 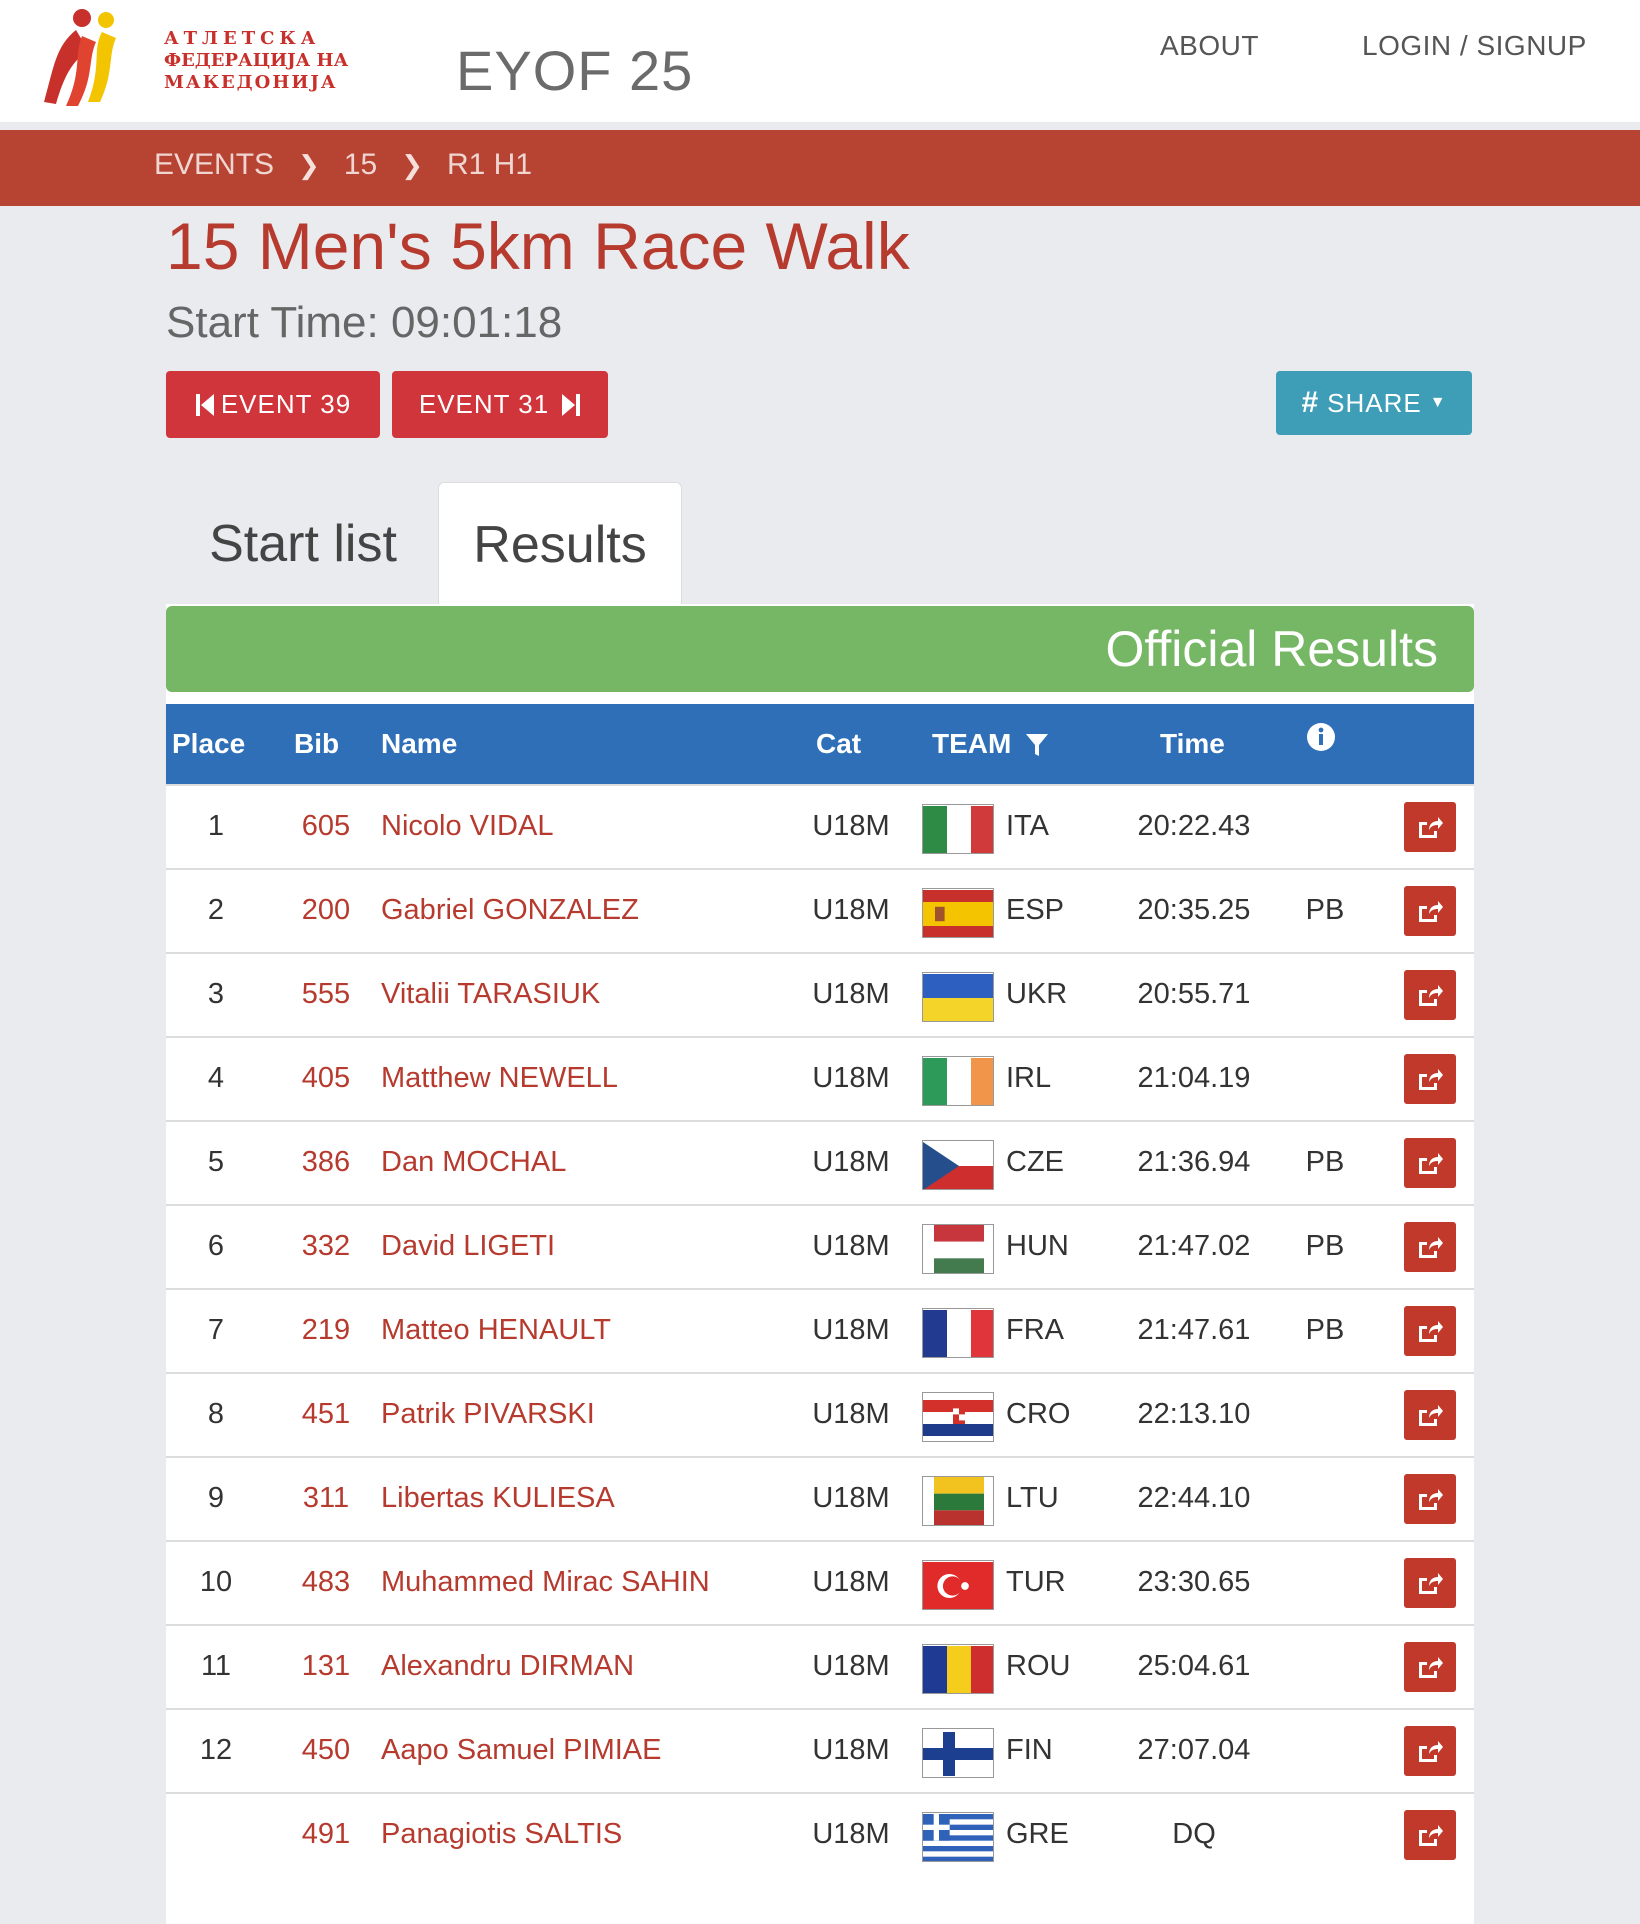 I want to click on time-cell: 22:44.10, so click(x=1194, y=1498).